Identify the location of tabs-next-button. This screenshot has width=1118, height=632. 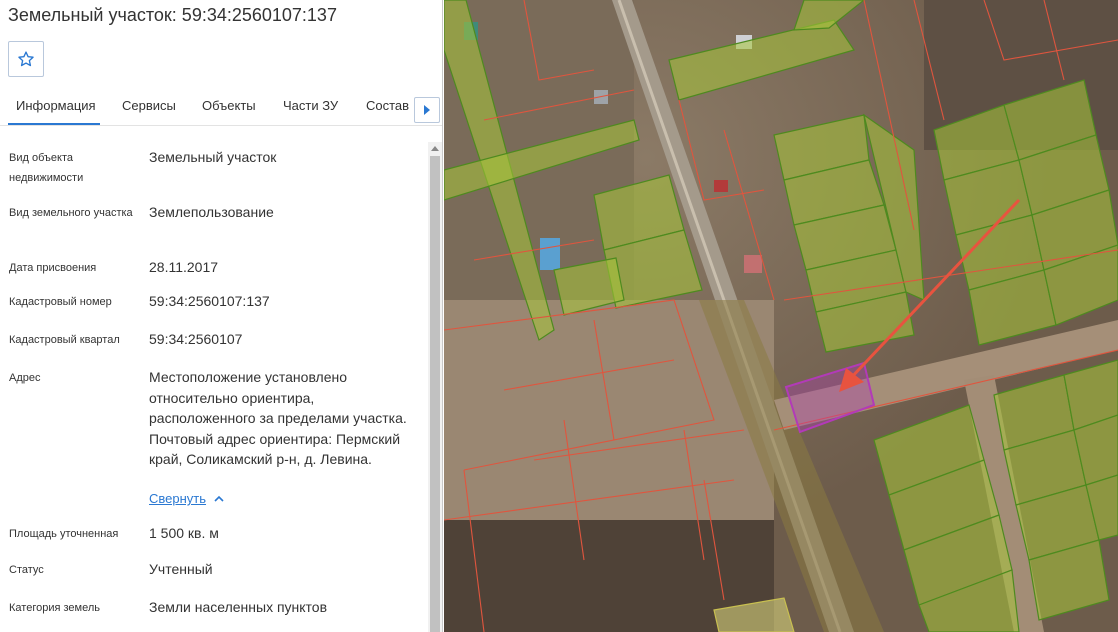
(427, 110).